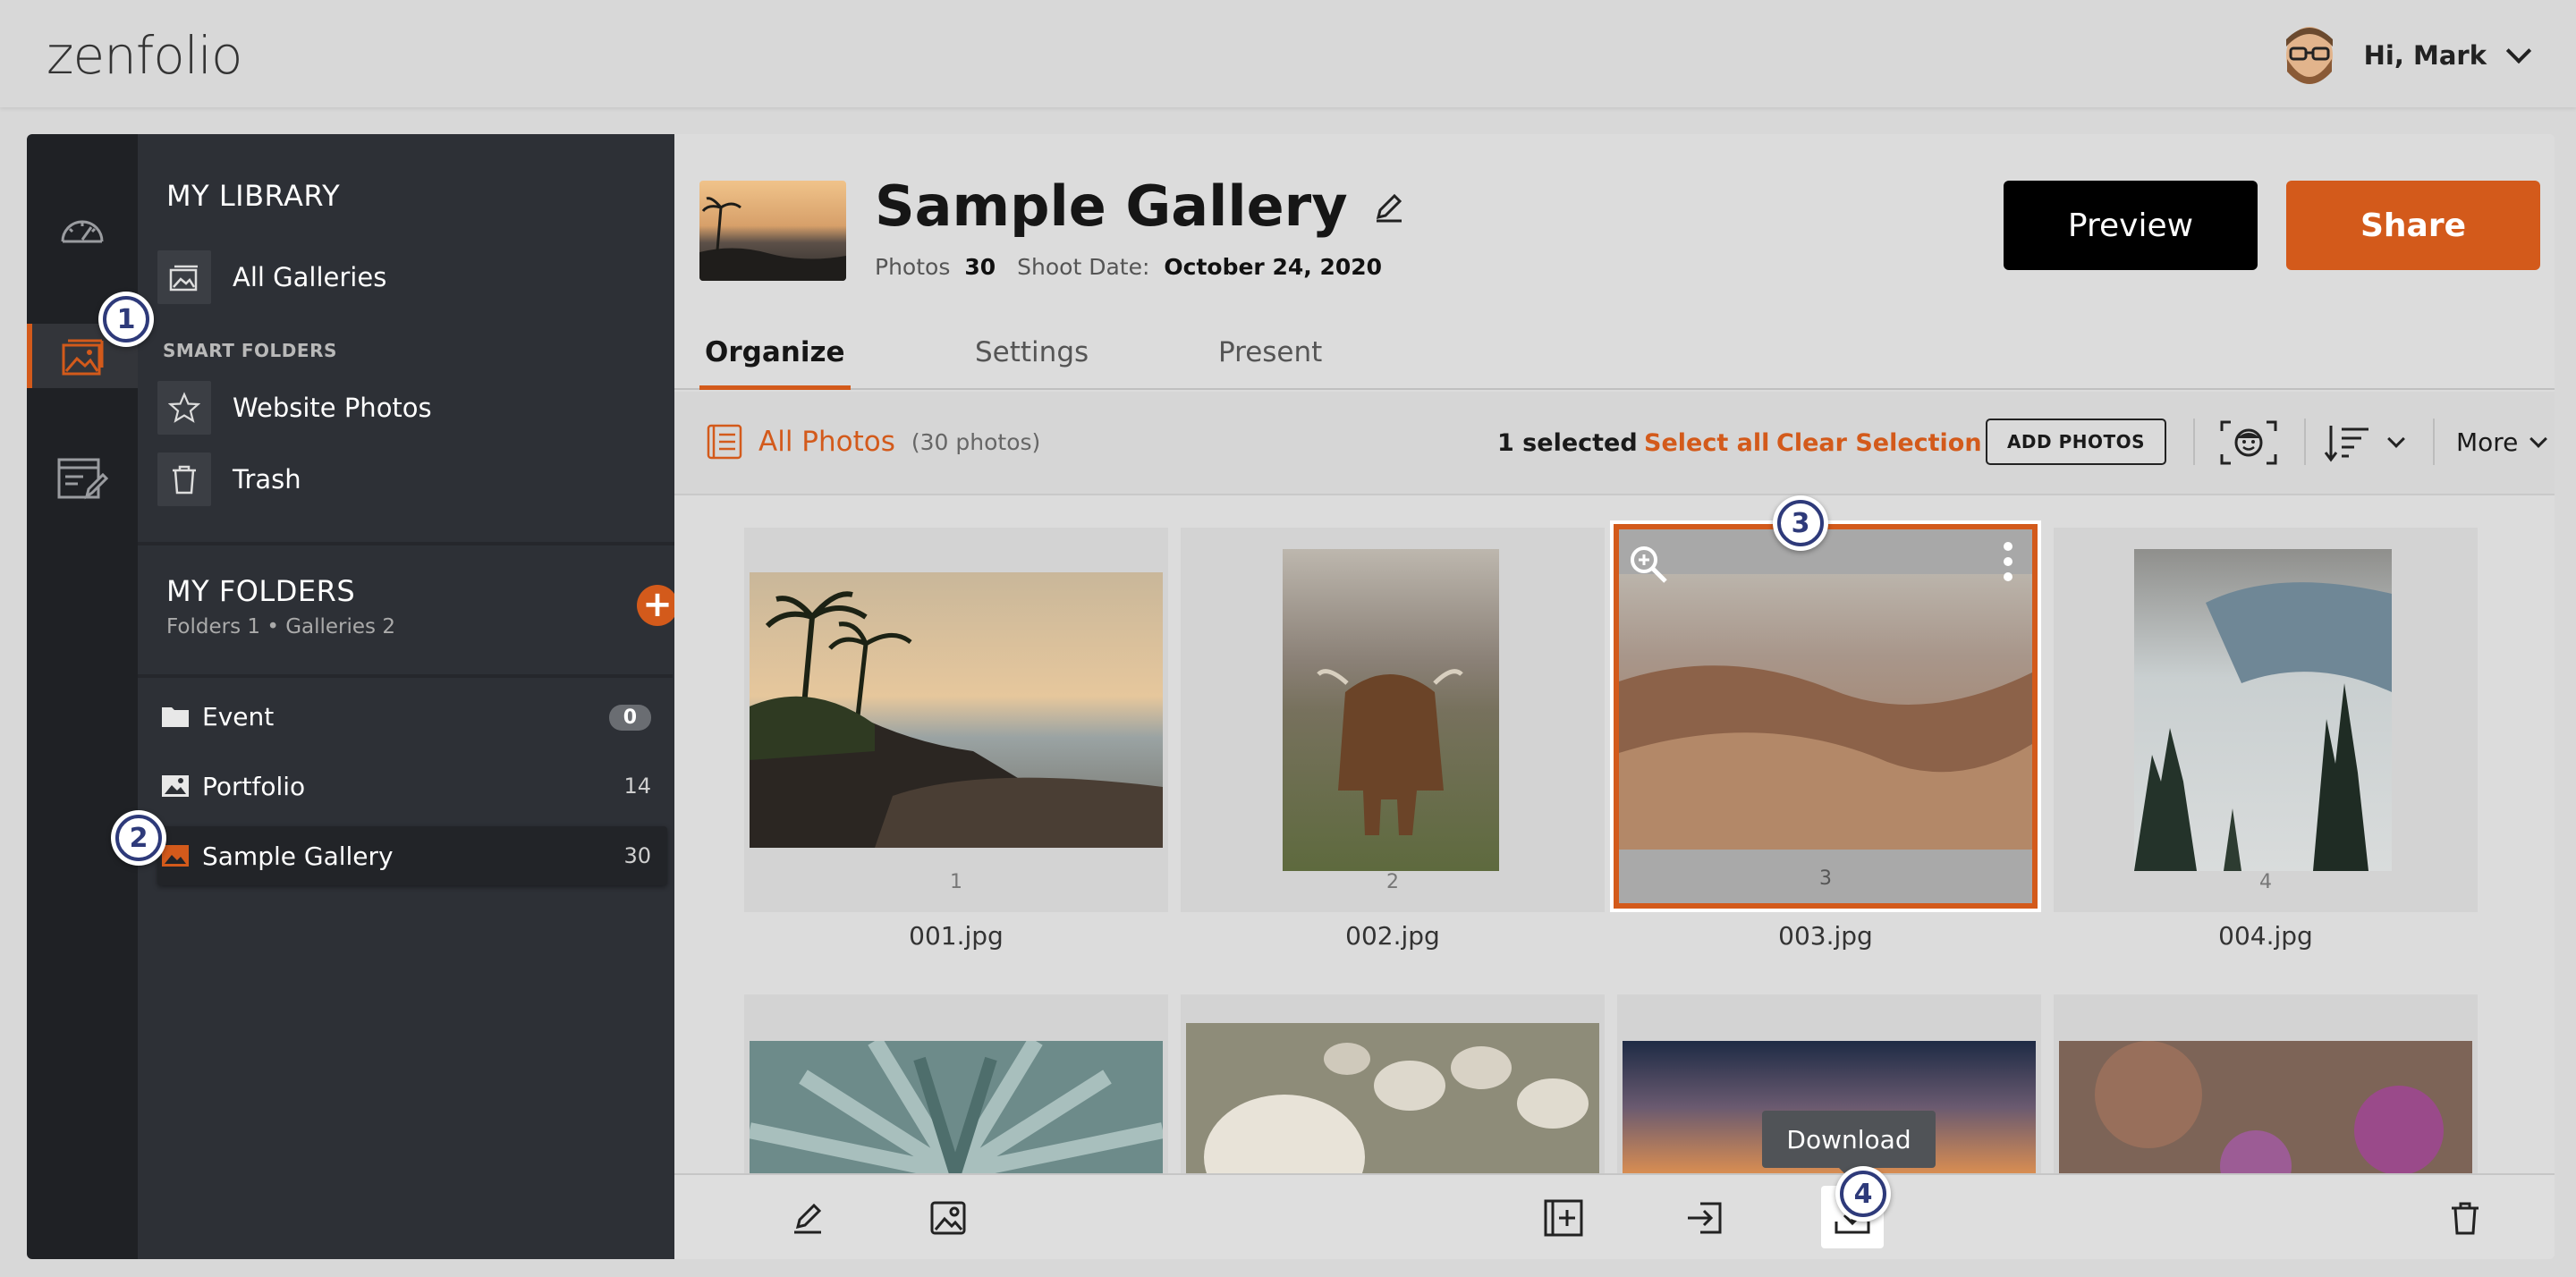 The image size is (2576, 1277). What do you see at coordinates (1032, 363) in the screenshot?
I see `tab-settings: Settings` at bounding box center [1032, 363].